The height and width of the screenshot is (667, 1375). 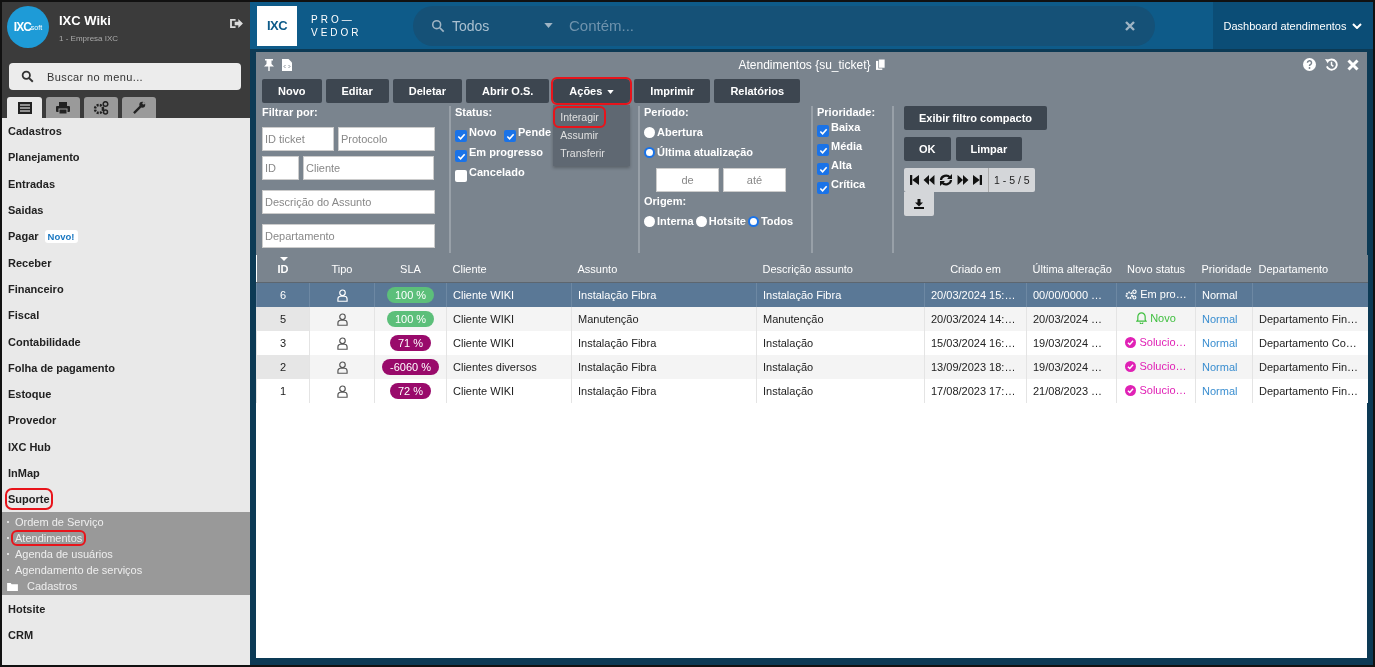 What do you see at coordinates (1131, 366) in the screenshot?
I see `check-circle-icon` at bounding box center [1131, 366].